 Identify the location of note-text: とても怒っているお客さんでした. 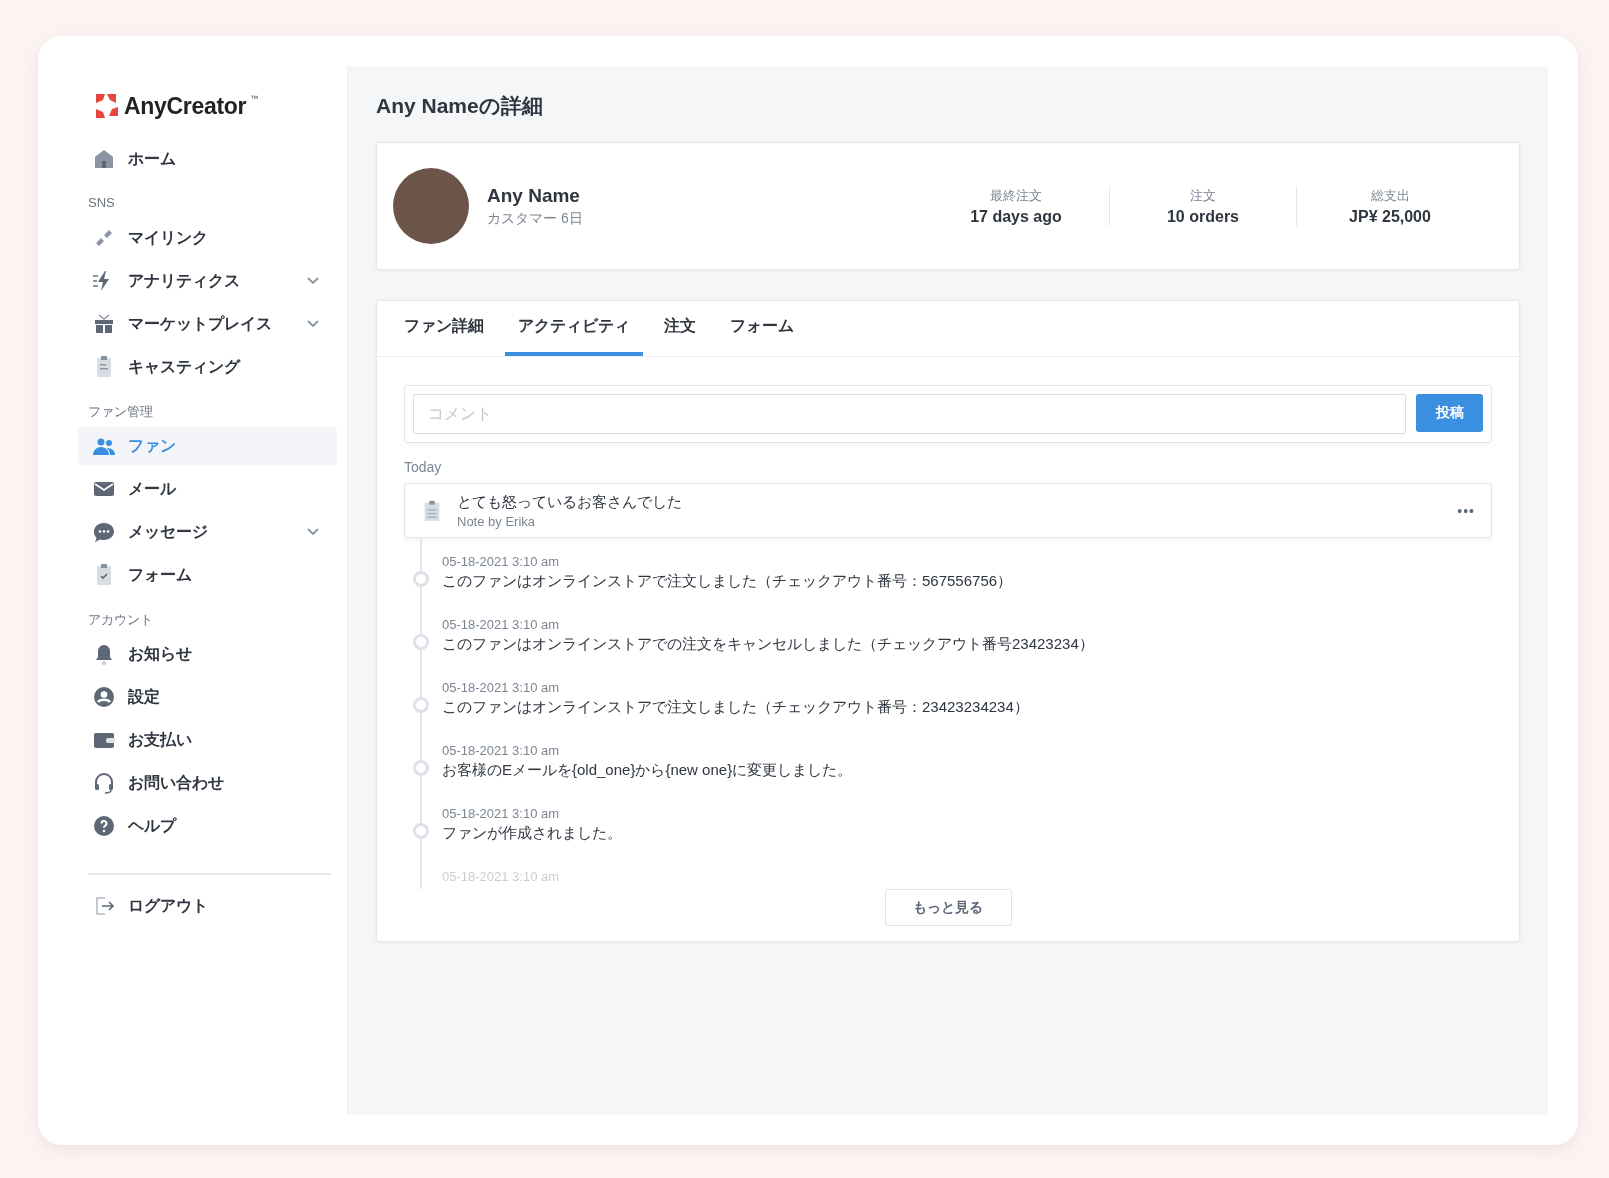
(570, 502).